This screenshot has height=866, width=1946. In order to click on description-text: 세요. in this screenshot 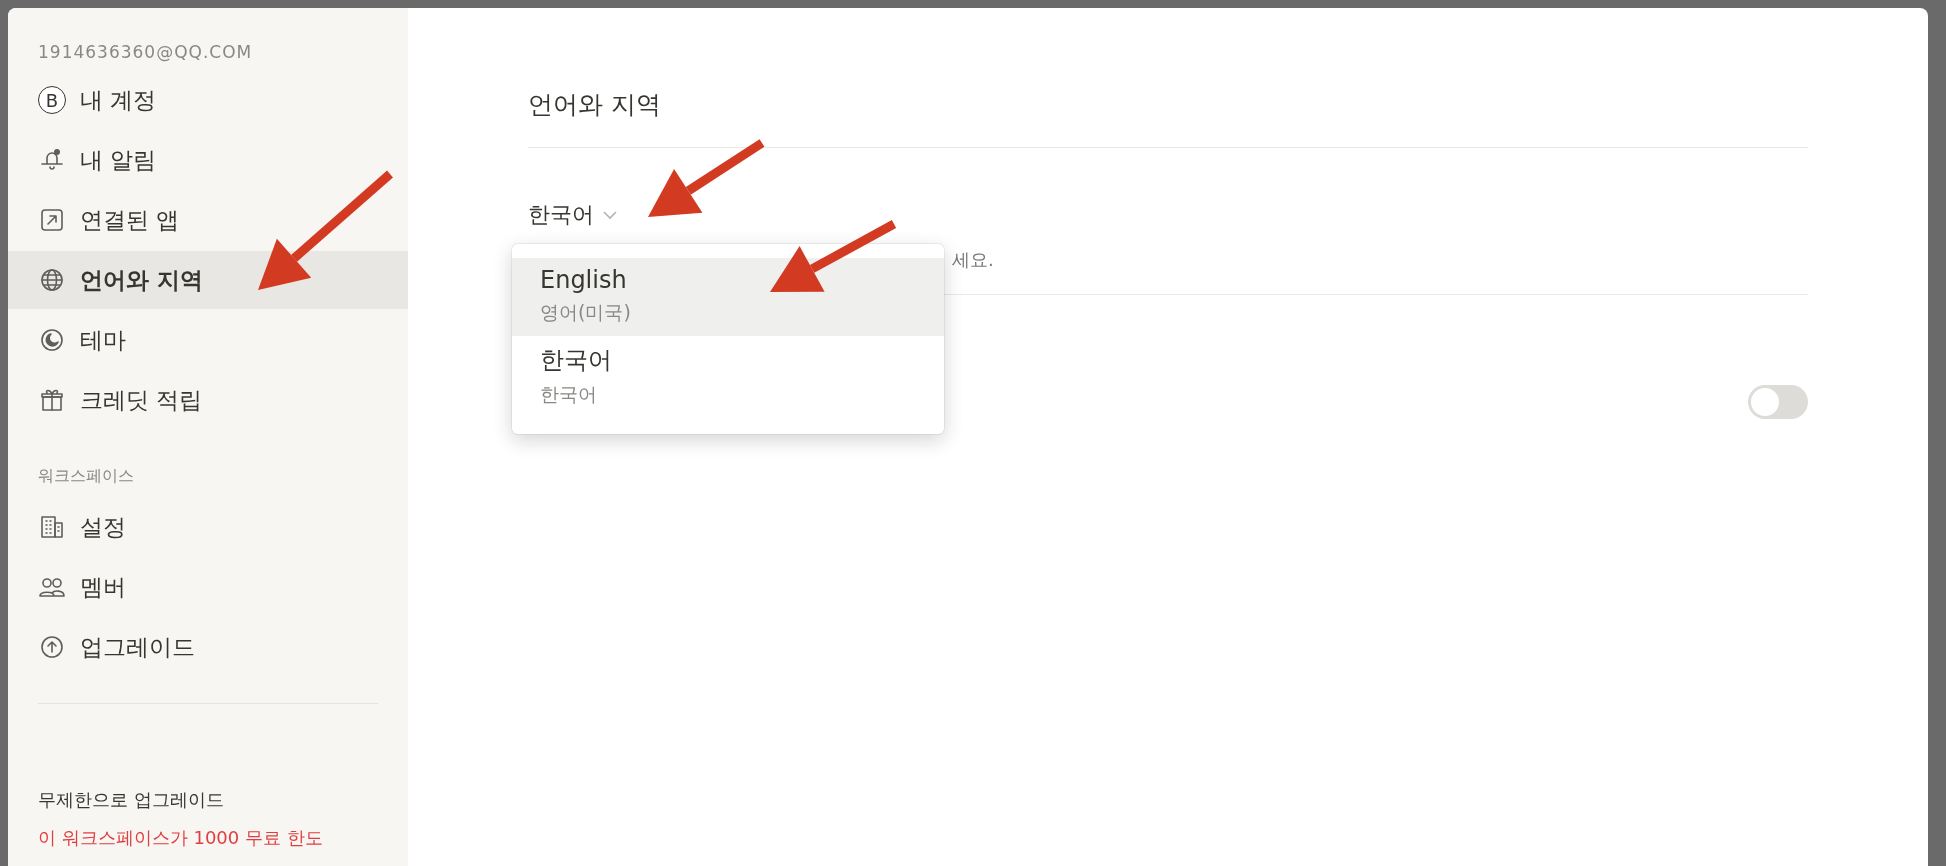, I will do `click(973, 259)`.